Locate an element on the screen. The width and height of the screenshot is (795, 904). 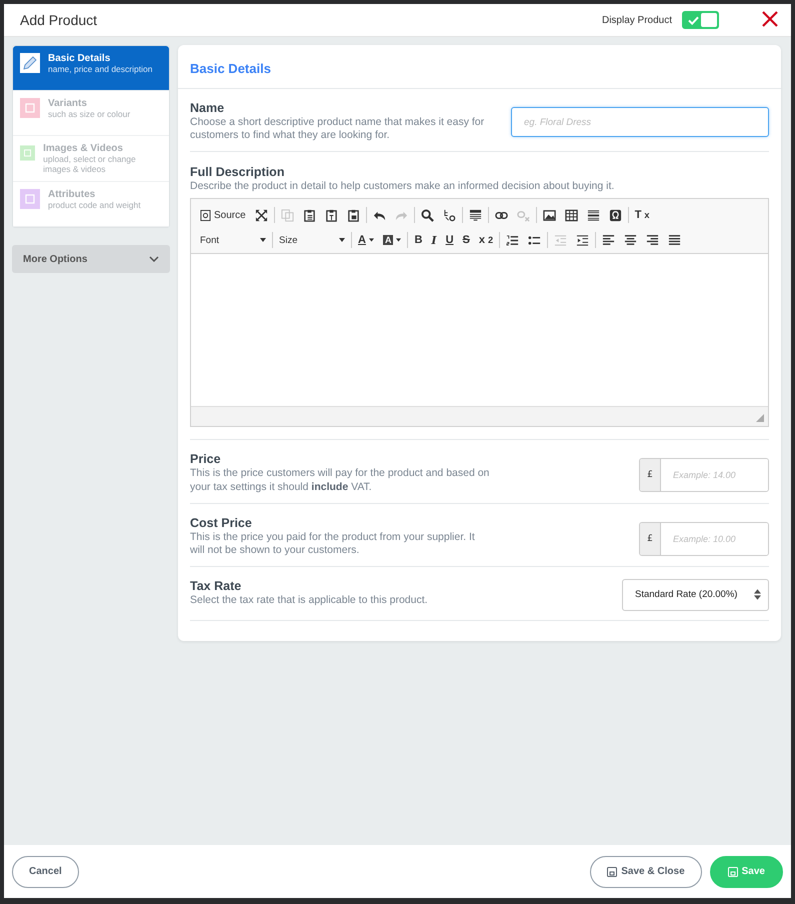
dropdown-button: Size is located at coordinates (312, 240).